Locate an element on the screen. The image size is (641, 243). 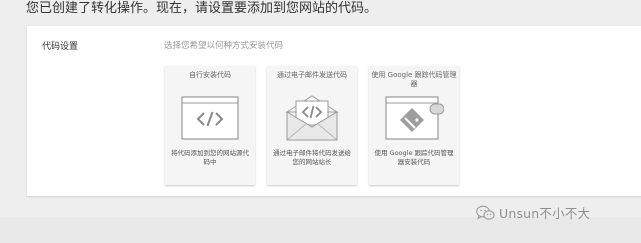
watermark: Unsun不小不大 is located at coordinates (533, 212).